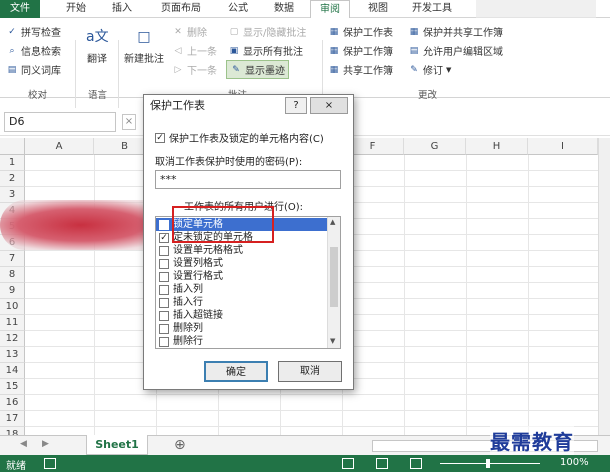 Image resolution: width=610 pixels, height=472 pixels. What do you see at coordinates (248, 179) in the screenshot?
I see `password-field: ***` at bounding box center [248, 179].